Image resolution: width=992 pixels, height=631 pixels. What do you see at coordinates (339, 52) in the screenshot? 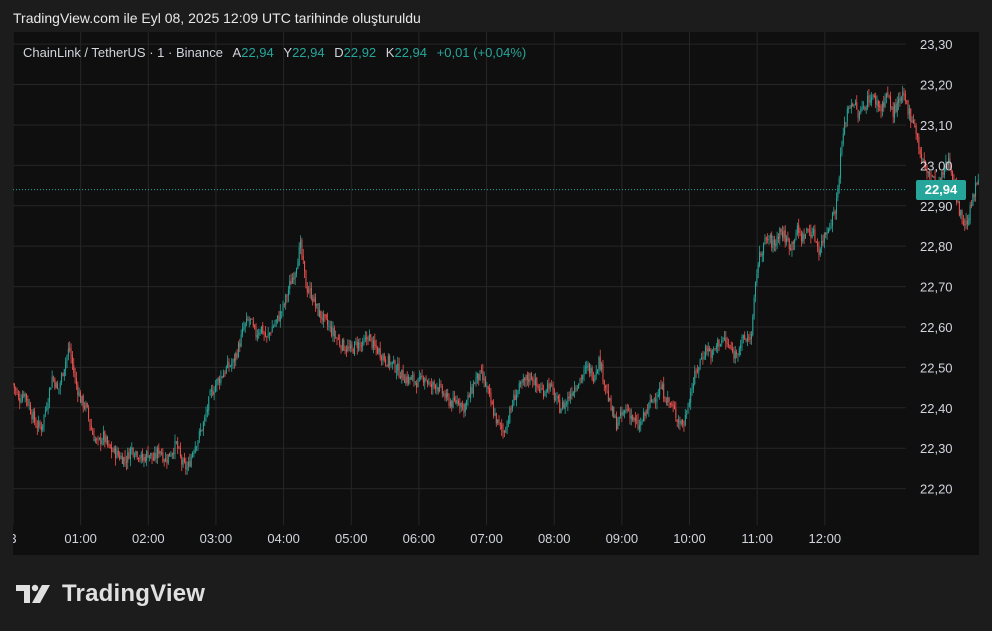
I see `low-label: D` at bounding box center [339, 52].